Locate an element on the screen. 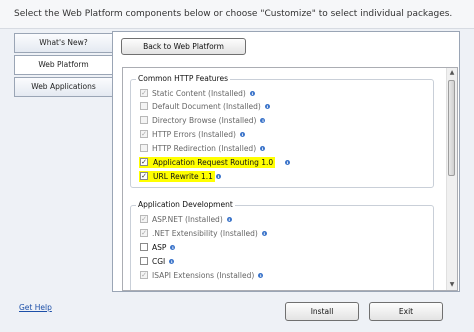  tab-whats-new: What's New? is located at coordinates (63, 43).